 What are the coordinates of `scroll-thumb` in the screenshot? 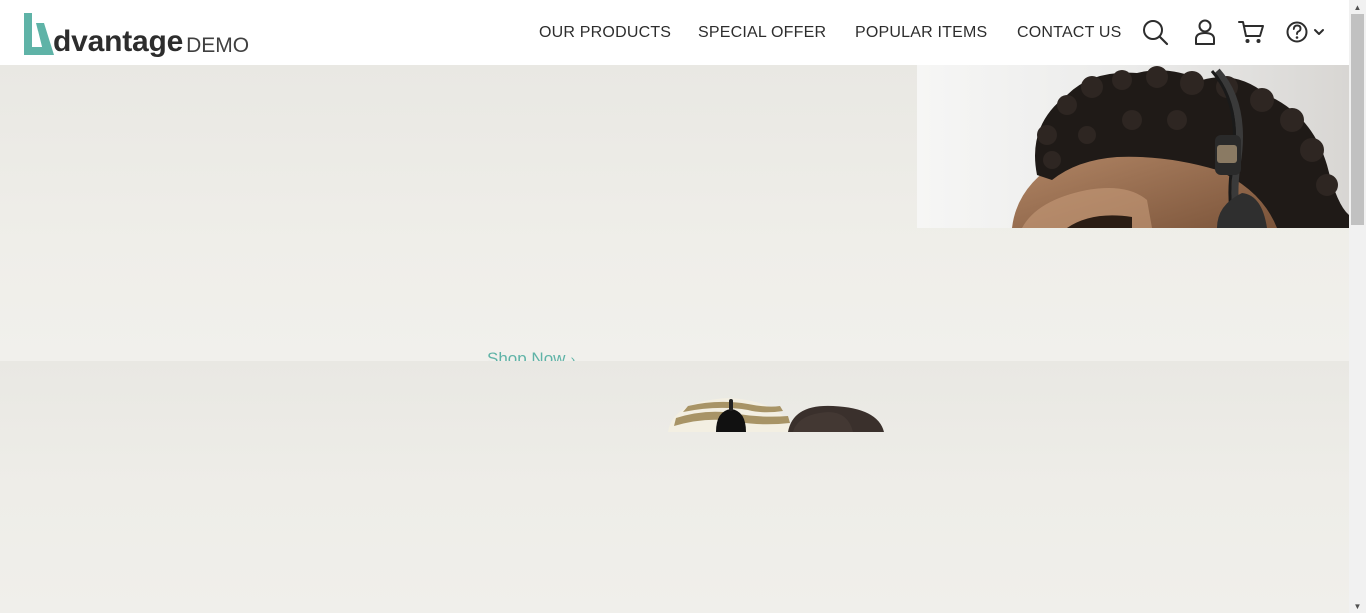 It's located at (1357, 119).